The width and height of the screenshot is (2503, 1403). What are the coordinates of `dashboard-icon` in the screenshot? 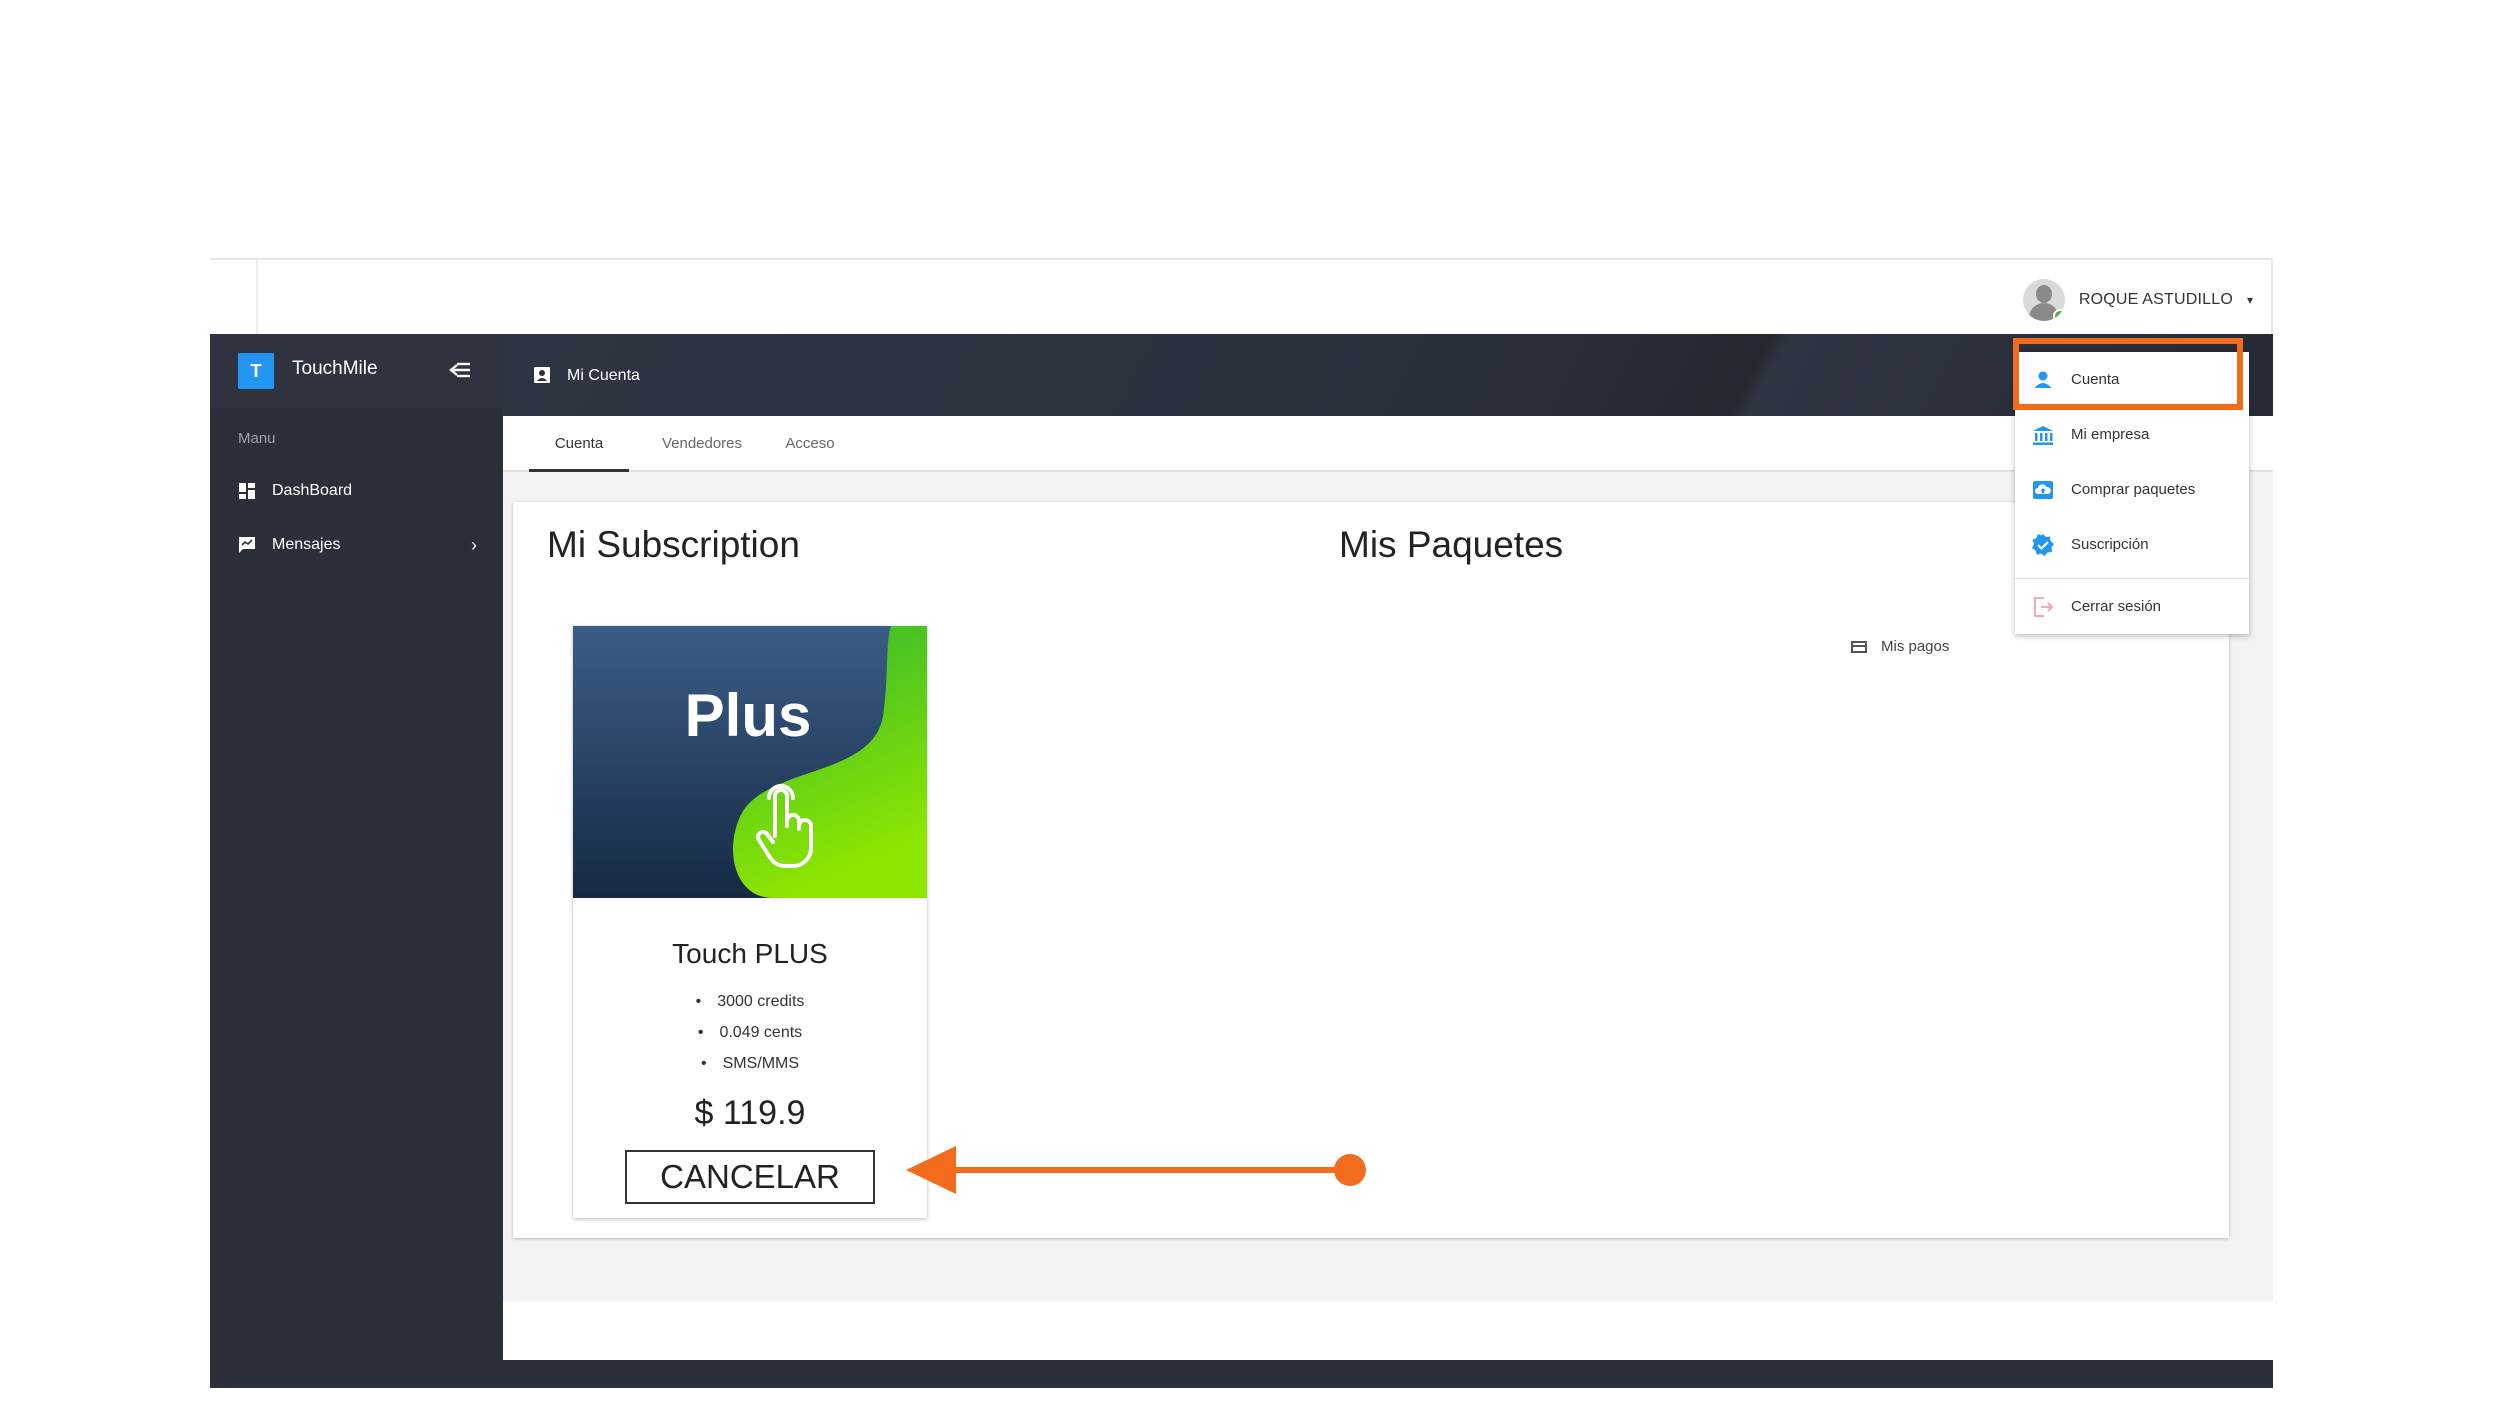 It's located at (247, 491).